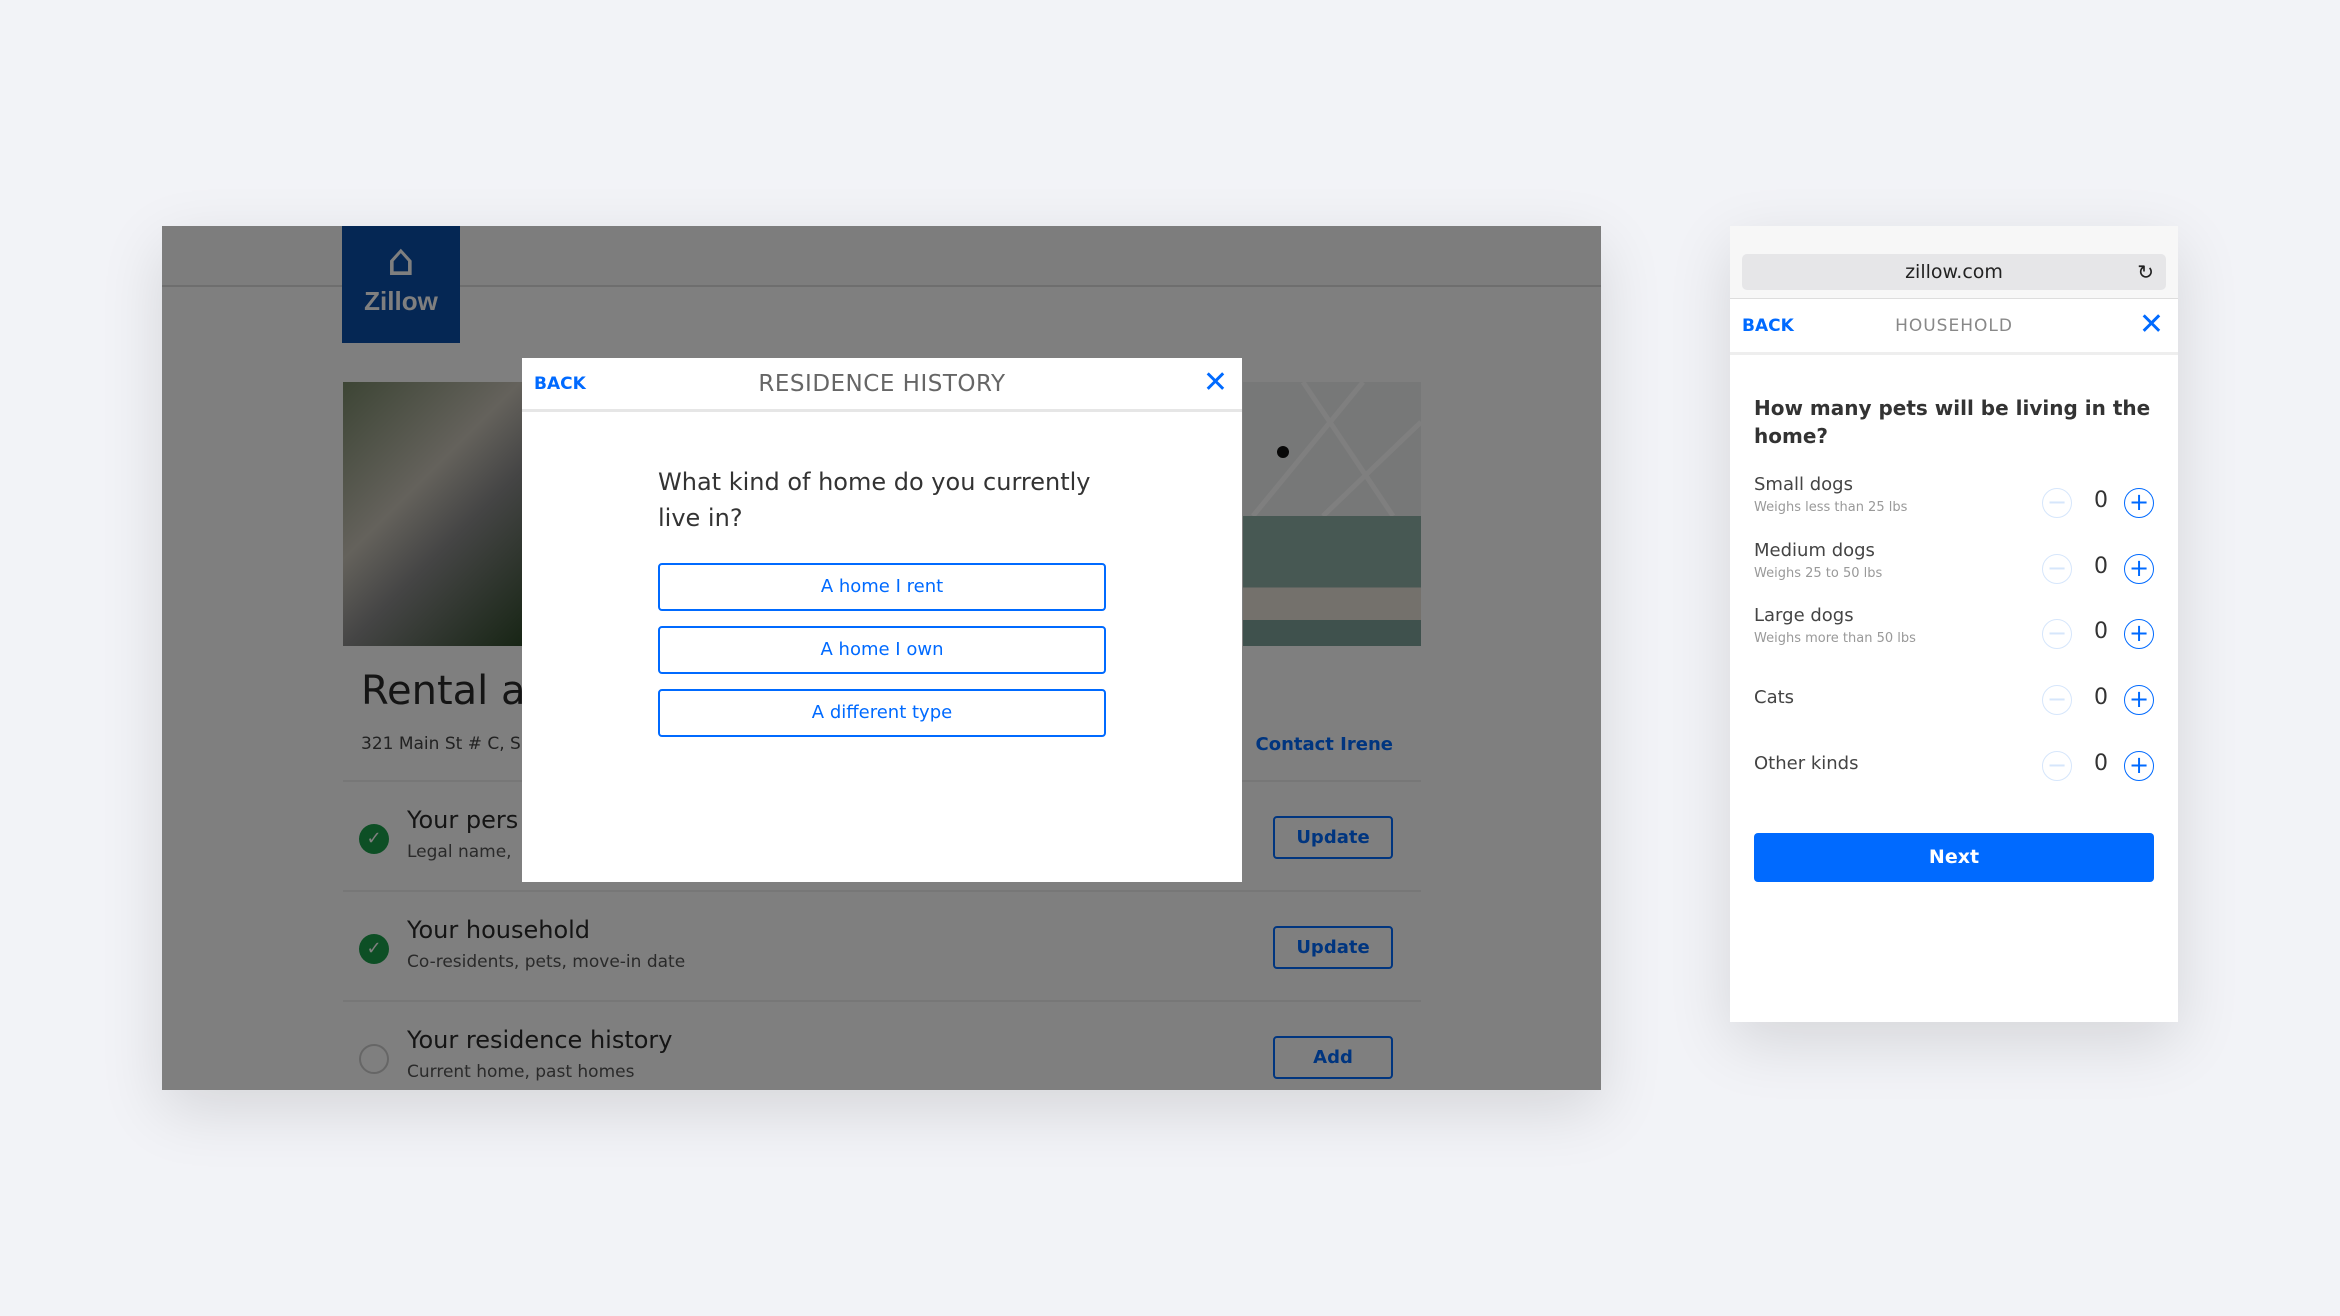 The width and height of the screenshot is (2340, 1316). Describe the element at coordinates (1954, 633) in the screenshot. I see `pet-row-large-dogs: Large dogs Weighs more than 50 lbs −0 +` at that location.